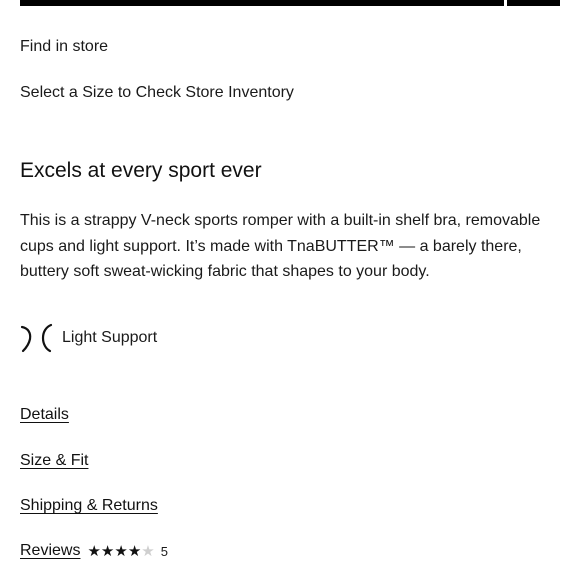 This screenshot has height=580, width=580. Describe the element at coordinates (89, 506) in the screenshot. I see `shipping-returns-link: Shipping & Returns` at that location.